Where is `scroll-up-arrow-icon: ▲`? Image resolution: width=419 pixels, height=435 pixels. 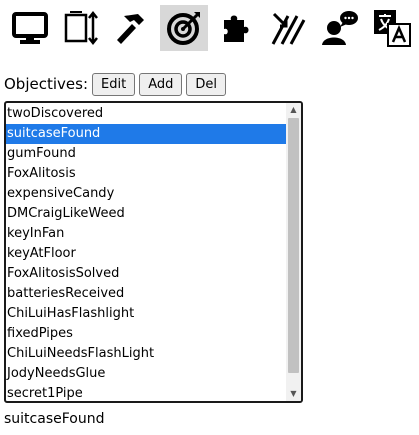 scroll-up-arrow-icon: ▲ is located at coordinates (293, 110).